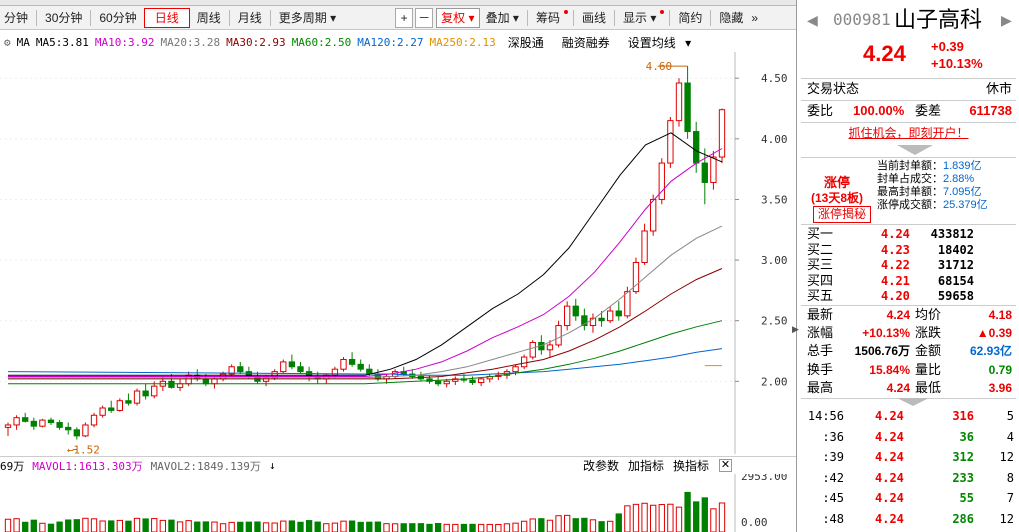  What do you see at coordinates (908, 89) in the screenshot?
I see `trade-status-row: 交易状态 休市` at bounding box center [908, 89].